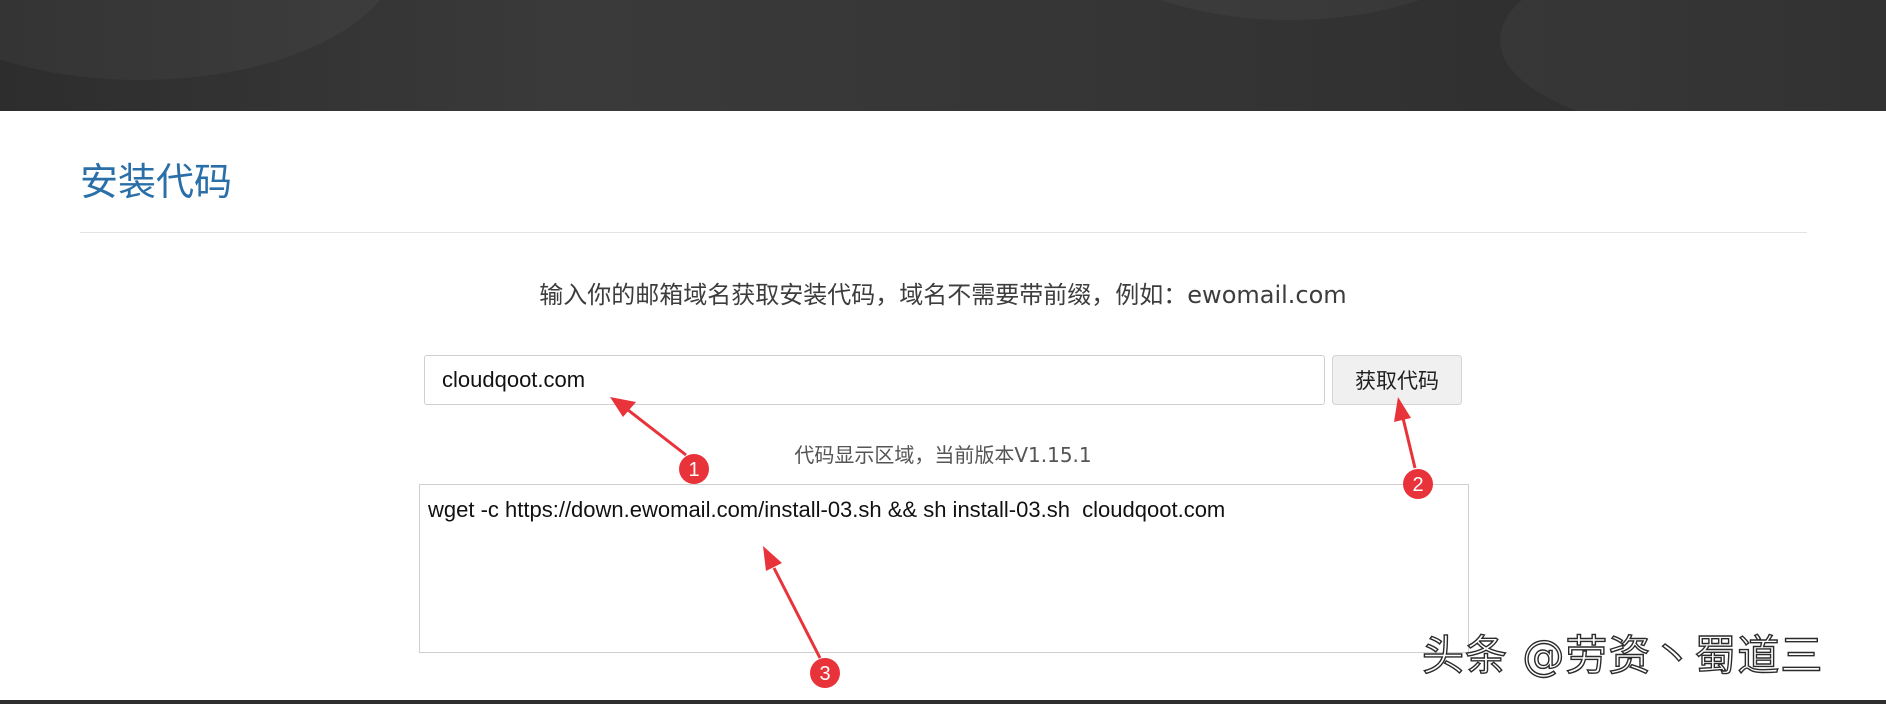  Describe the element at coordinates (943, 295) in the screenshot. I see `instruction-text: 输入你的邮箱域名获取安装代码，域名不需要带前缀，例如：ewomail.com` at that location.